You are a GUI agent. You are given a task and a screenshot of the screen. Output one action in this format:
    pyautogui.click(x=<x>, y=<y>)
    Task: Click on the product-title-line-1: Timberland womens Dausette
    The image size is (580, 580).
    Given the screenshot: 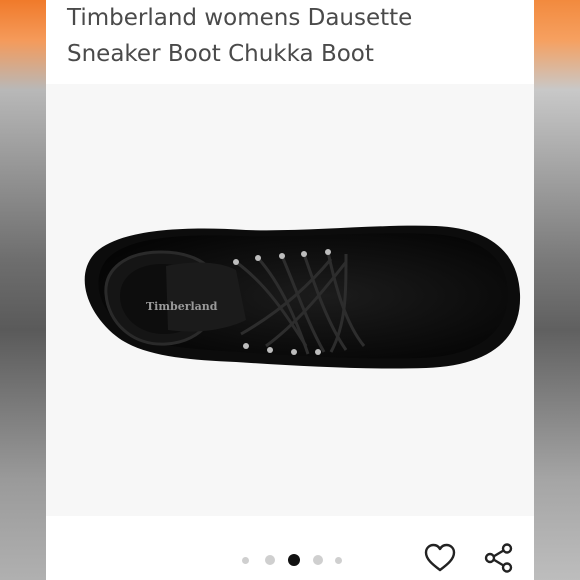 What is the action you would take?
    pyautogui.click(x=240, y=18)
    